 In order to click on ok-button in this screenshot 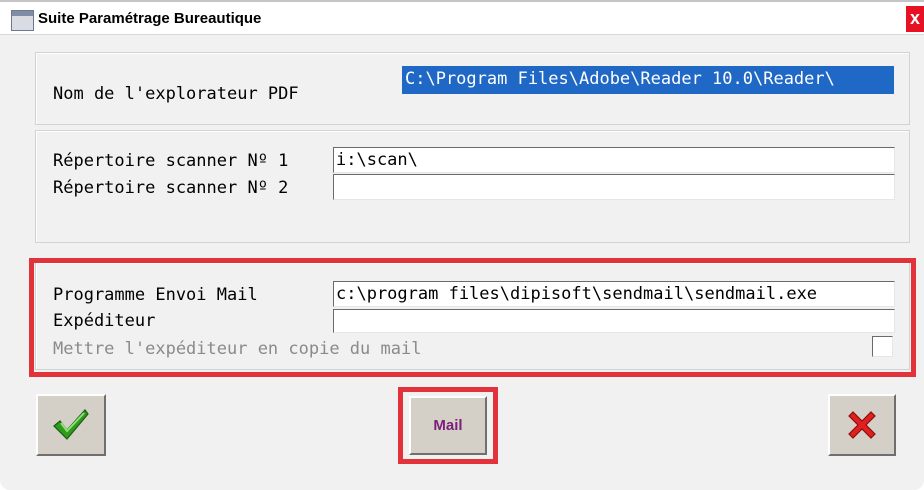, I will do `click(71, 425)`.